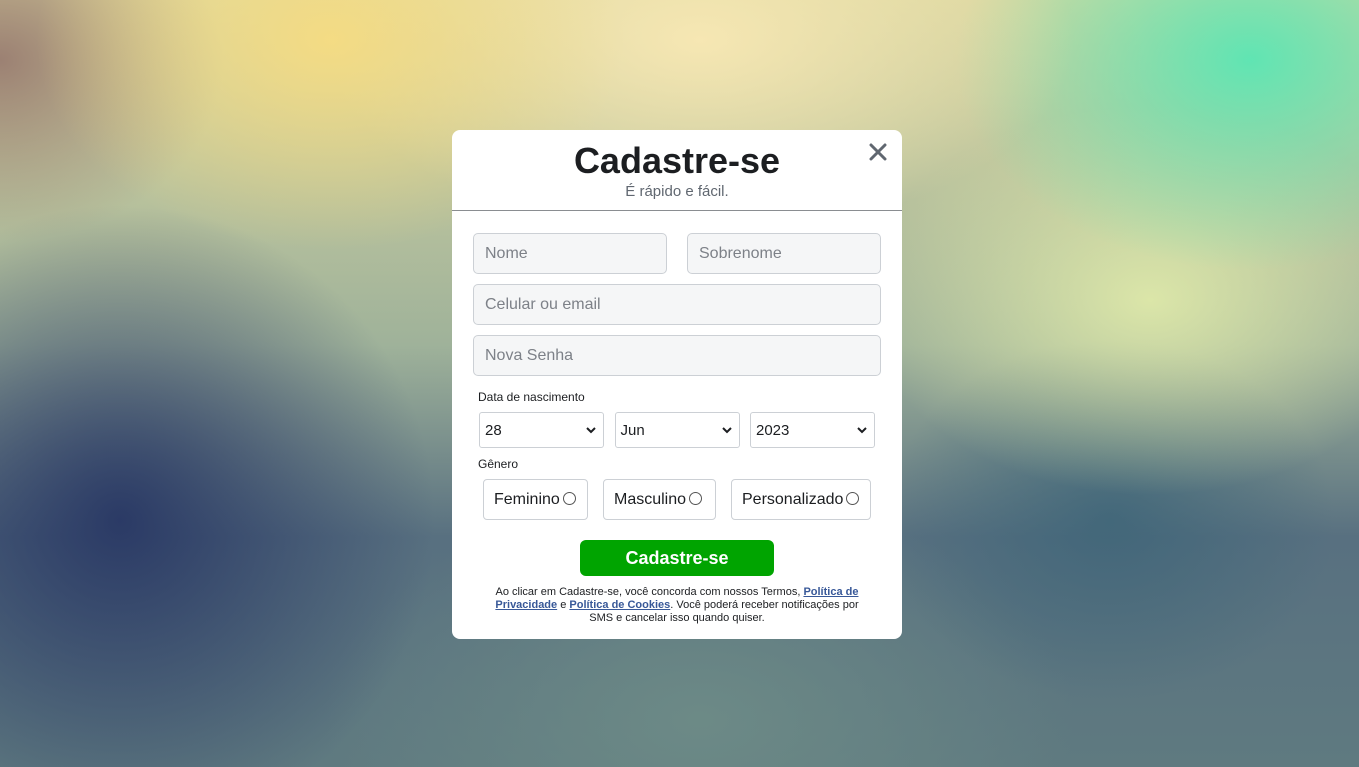 This screenshot has height=767, width=1359. I want to click on close-icon, so click(878, 152).